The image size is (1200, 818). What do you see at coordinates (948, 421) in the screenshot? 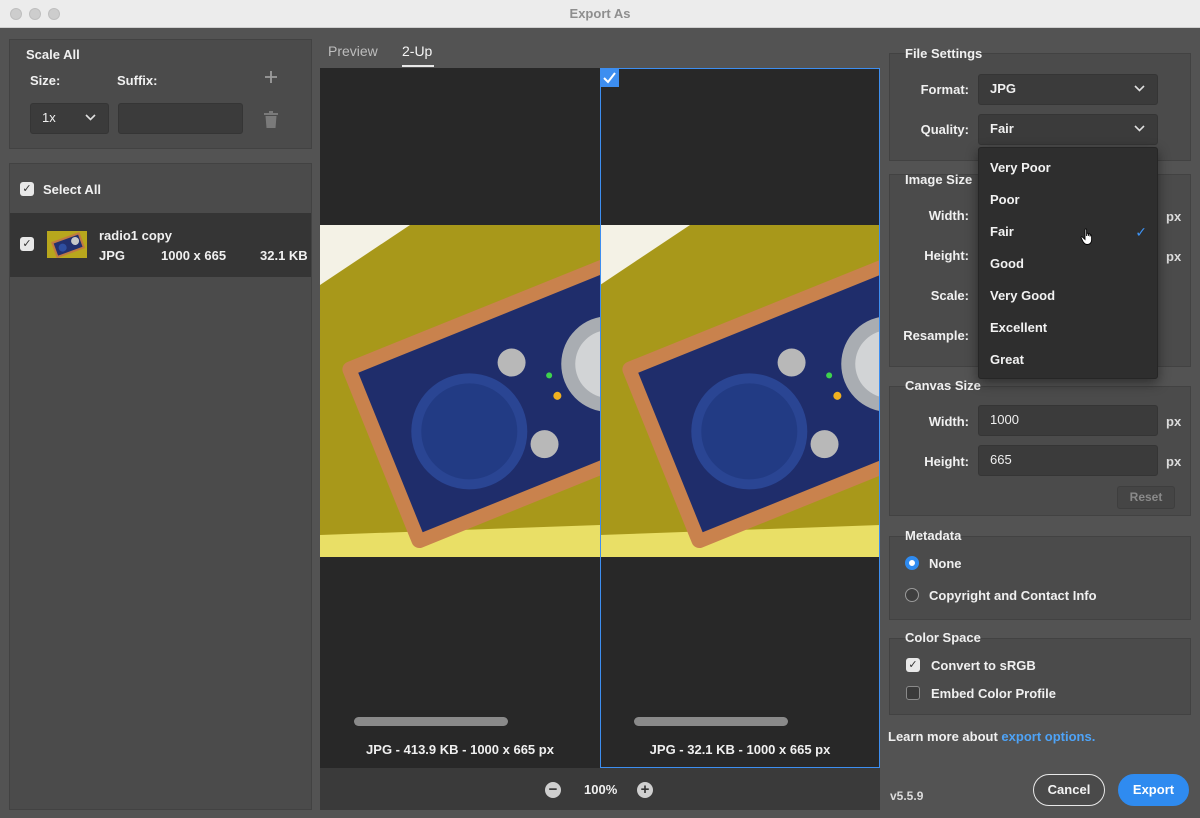
I see `canvas-width-label: Width:` at bounding box center [948, 421].